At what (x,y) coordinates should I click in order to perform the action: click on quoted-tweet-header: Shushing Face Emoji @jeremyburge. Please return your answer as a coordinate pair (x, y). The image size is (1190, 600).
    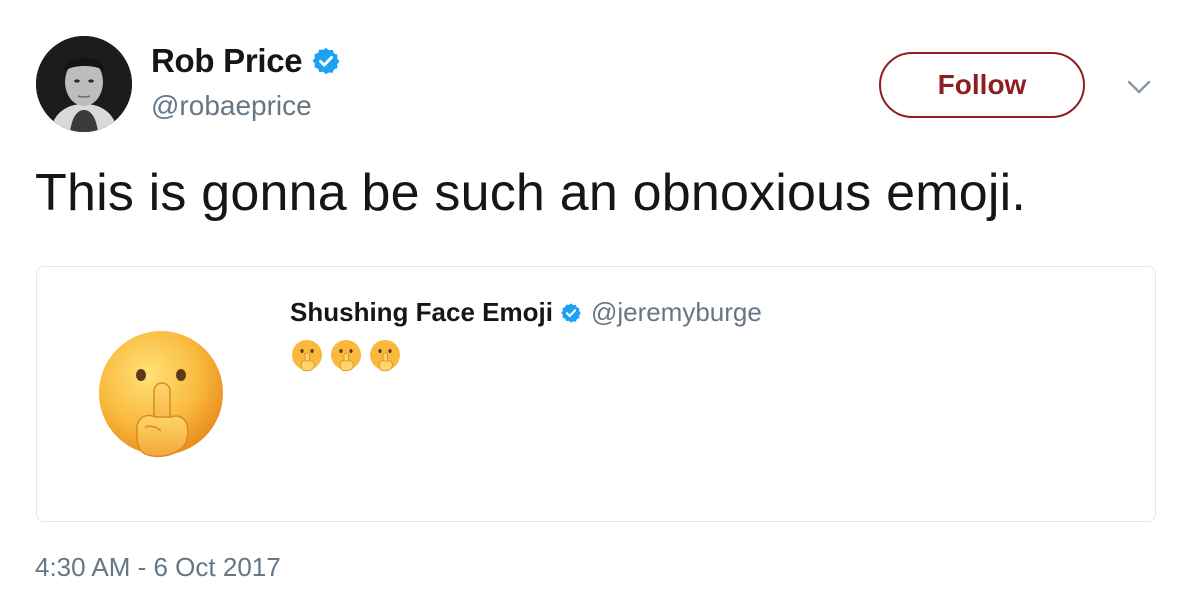
    Looking at the image, I should click on (526, 312).